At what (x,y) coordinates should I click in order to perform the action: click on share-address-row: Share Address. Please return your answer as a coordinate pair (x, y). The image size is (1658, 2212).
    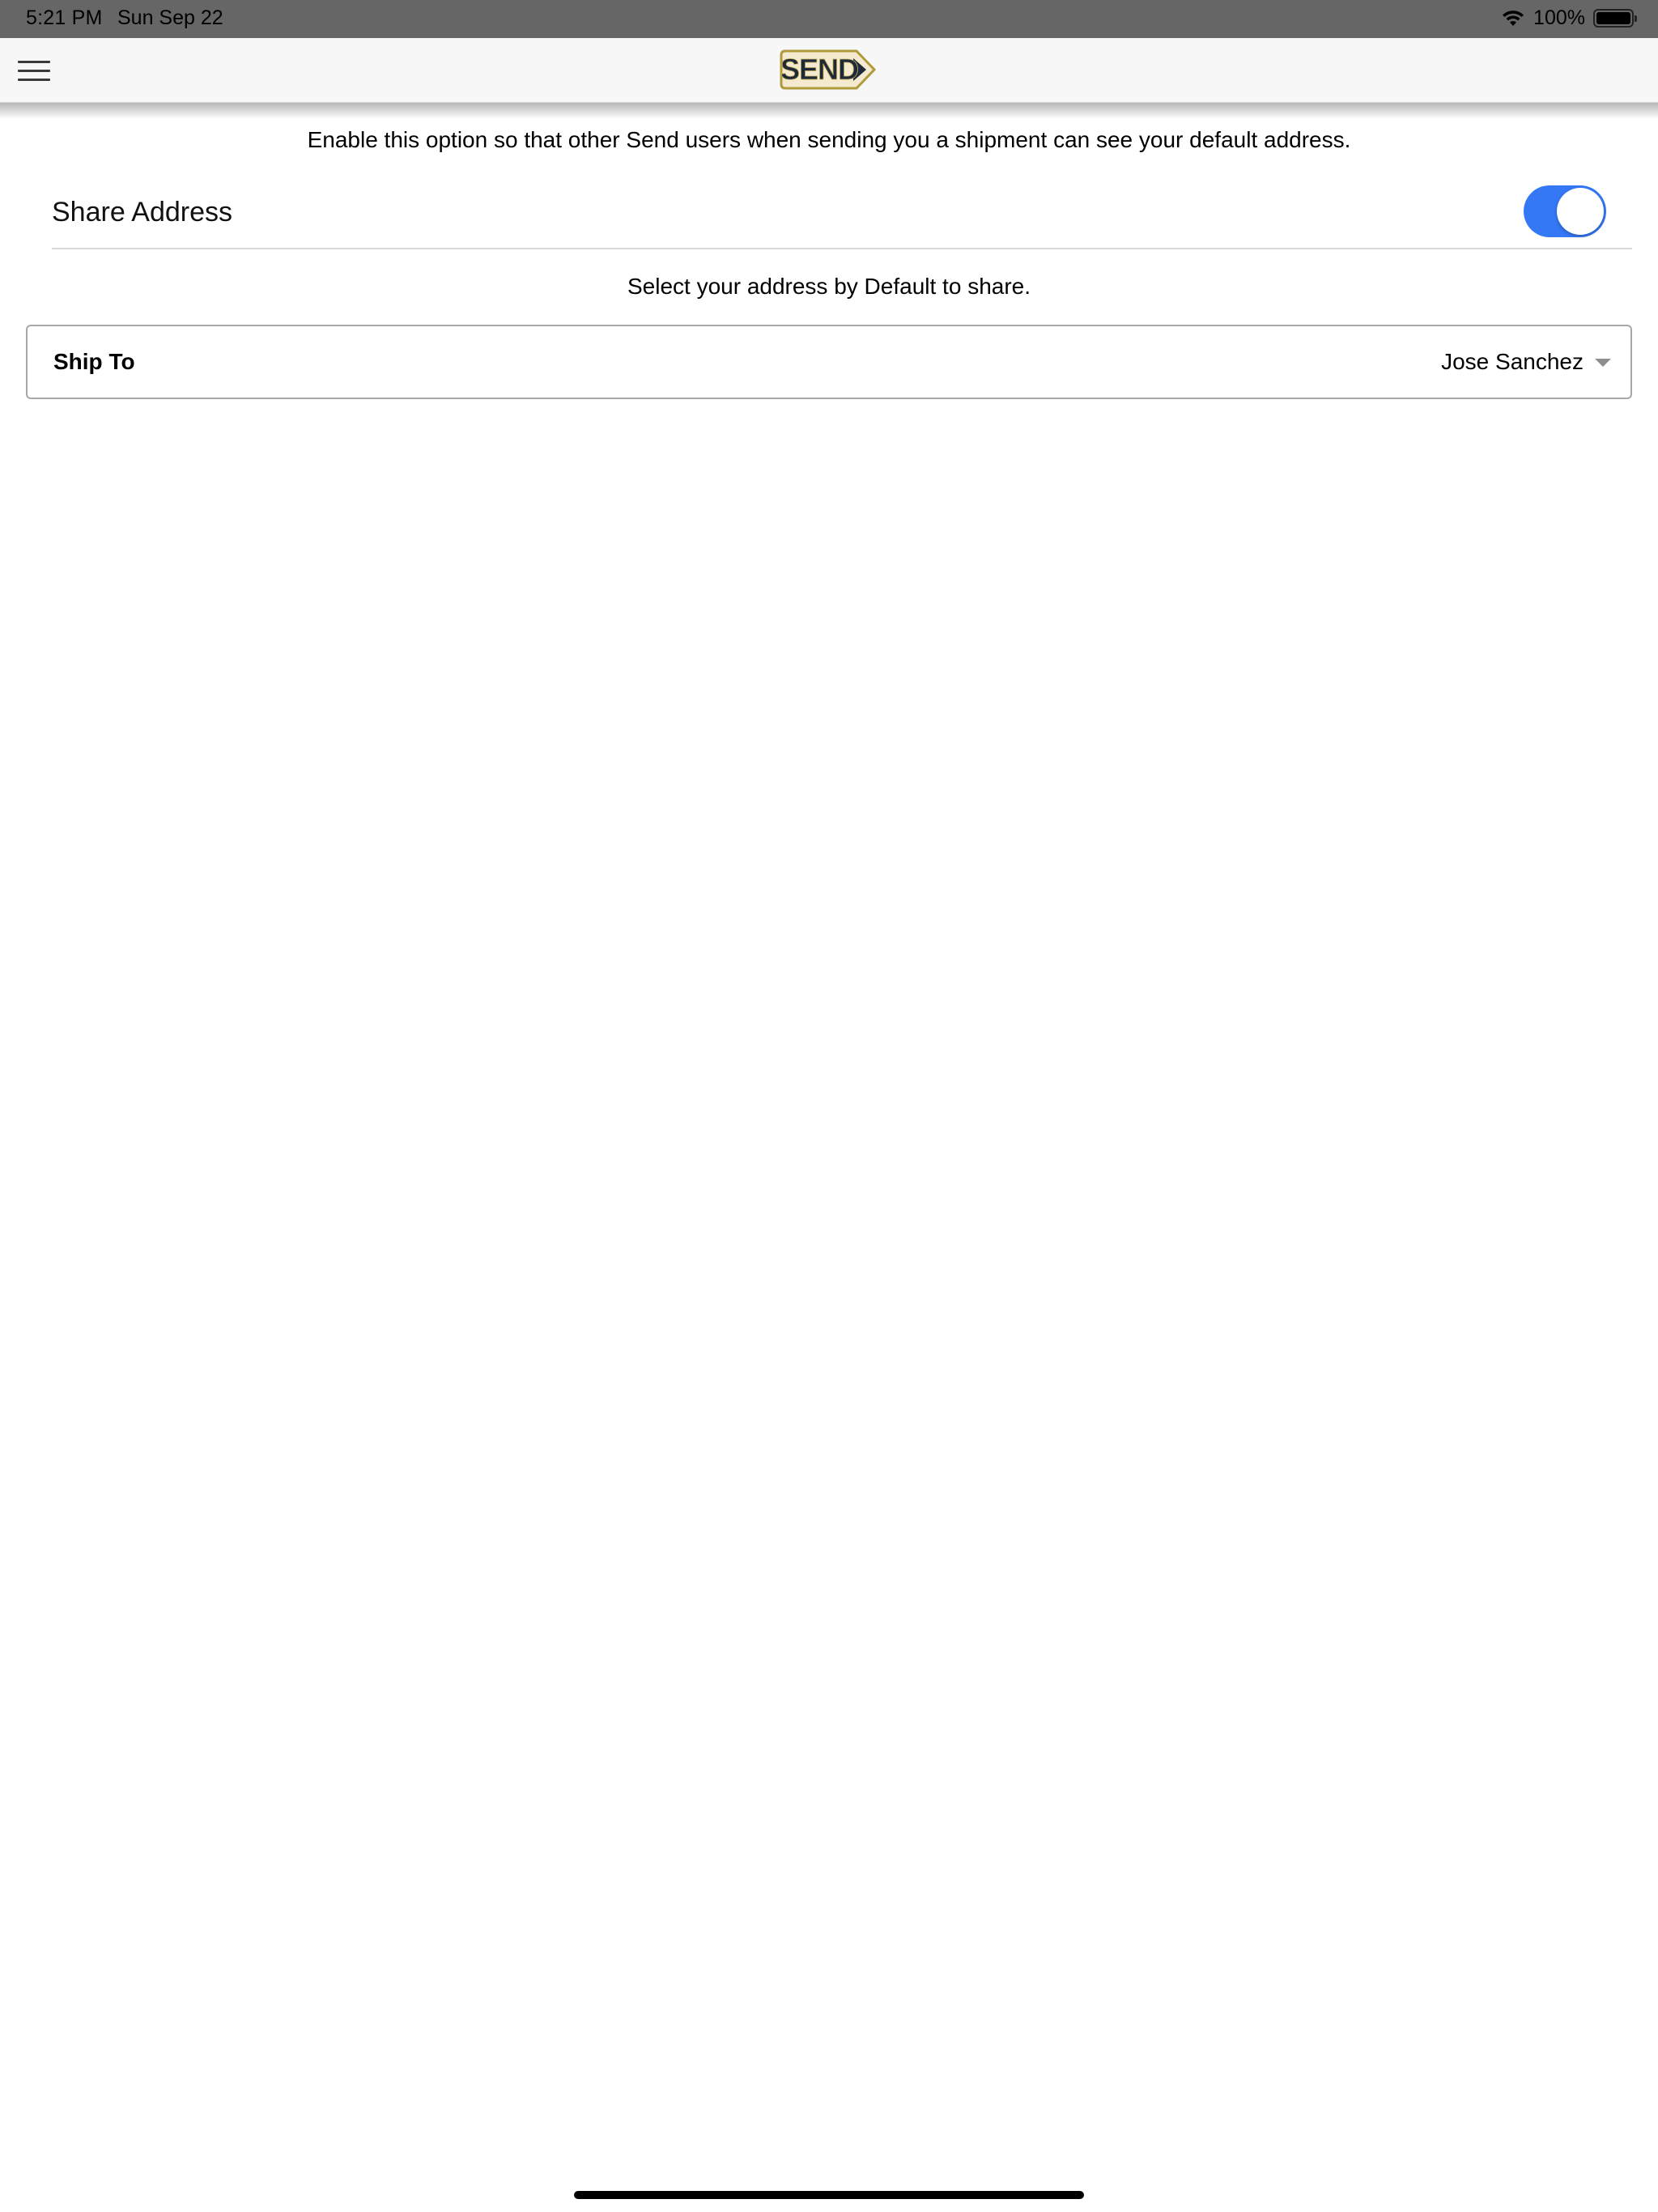
    Looking at the image, I should click on (842, 215).